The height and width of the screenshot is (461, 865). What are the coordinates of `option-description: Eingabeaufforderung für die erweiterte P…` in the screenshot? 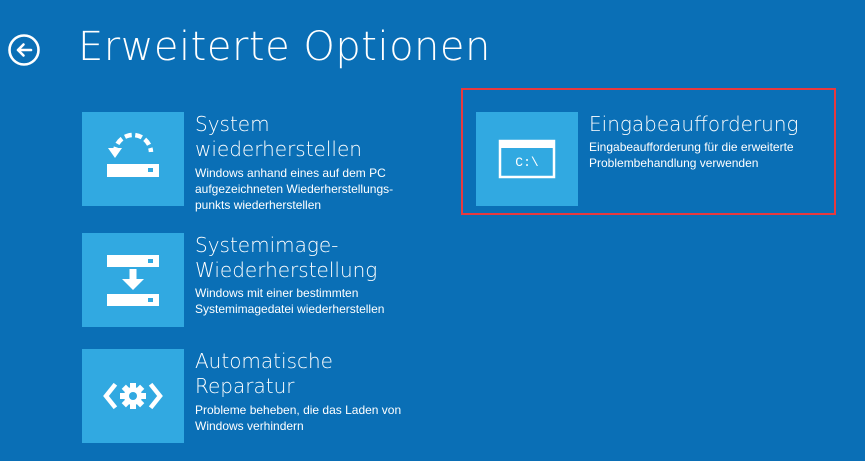 It's located at (691, 155).